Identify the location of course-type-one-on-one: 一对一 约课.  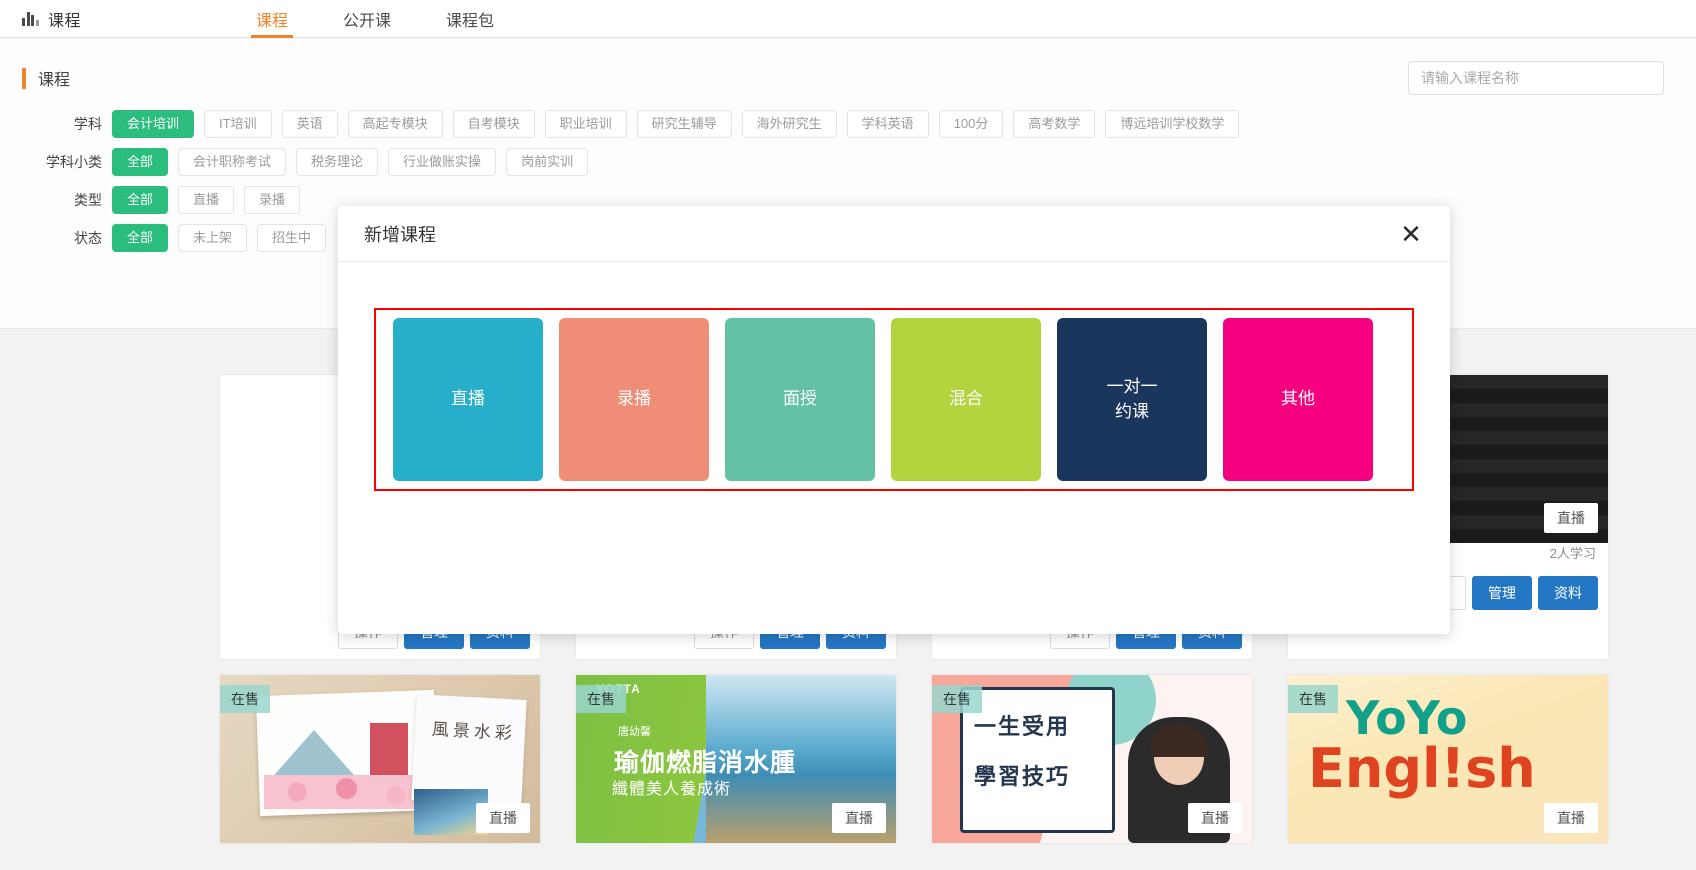
(1132, 399).